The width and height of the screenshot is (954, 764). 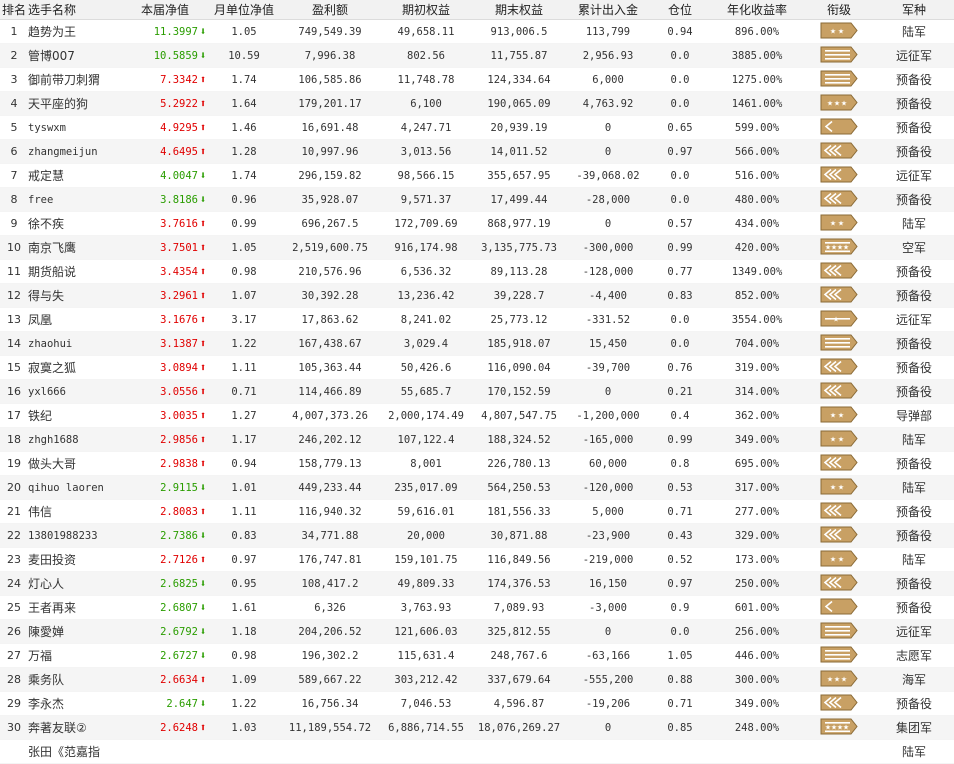 What do you see at coordinates (244, 583) in the screenshot?
I see `monthly-nav-cell: 0.95` at bounding box center [244, 583].